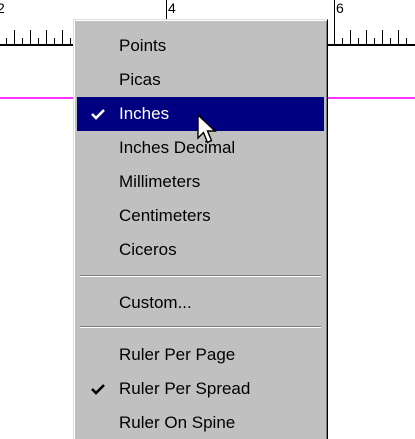 This screenshot has width=415, height=439. I want to click on menu-item-label: Picas, so click(140, 79).